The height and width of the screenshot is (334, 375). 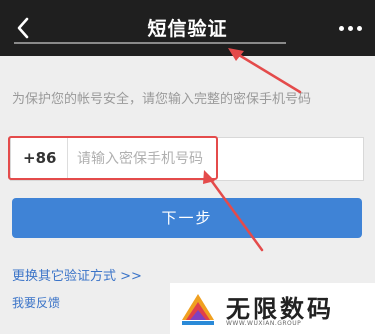 I want to click on feedback-link: 我要反馈, so click(x=36, y=302).